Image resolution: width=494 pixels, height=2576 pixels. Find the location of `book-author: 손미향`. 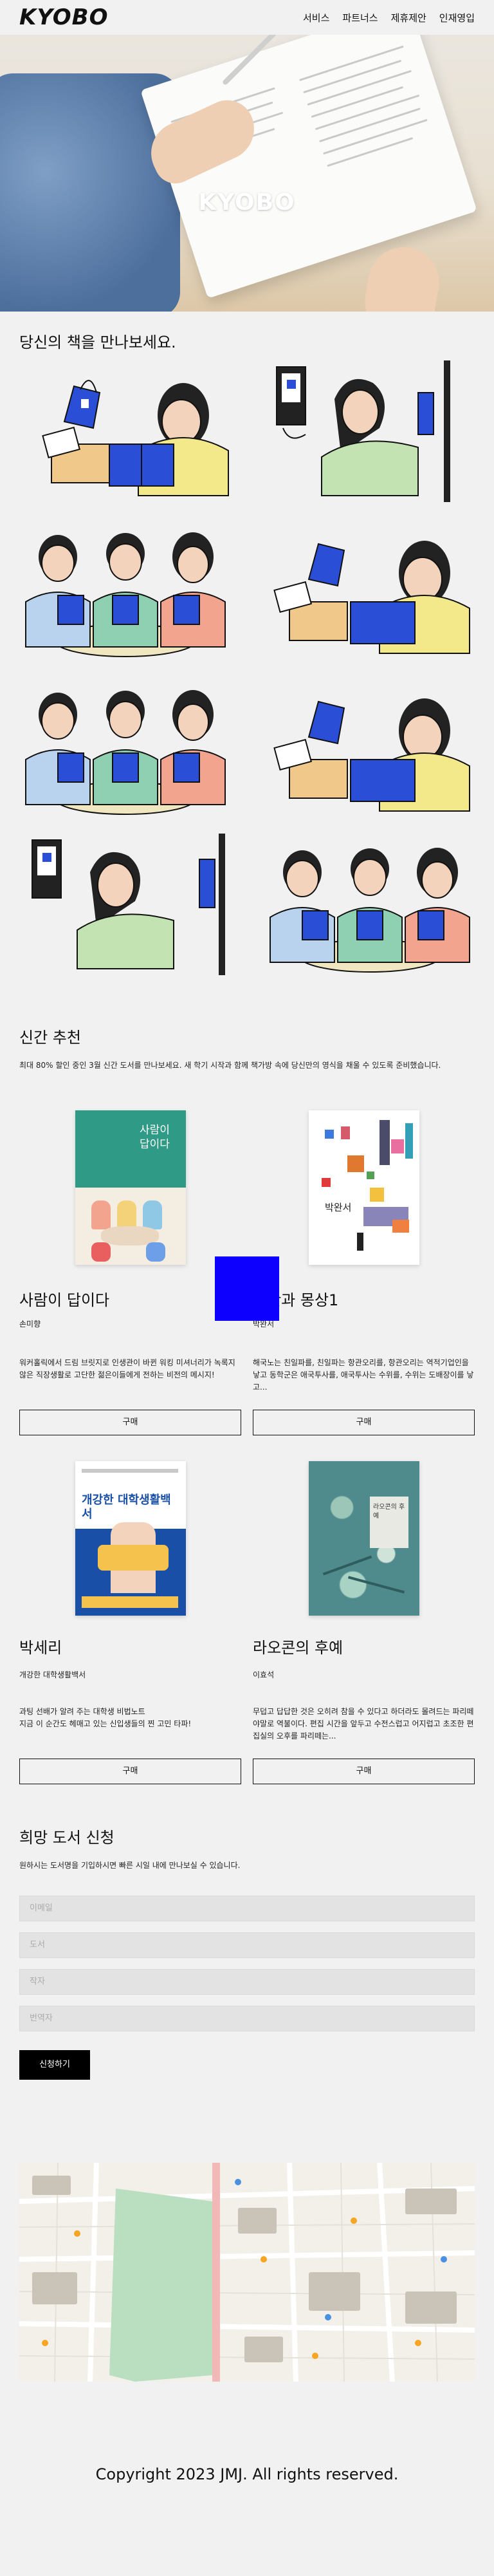

book-author: 손미향 is located at coordinates (30, 1324).